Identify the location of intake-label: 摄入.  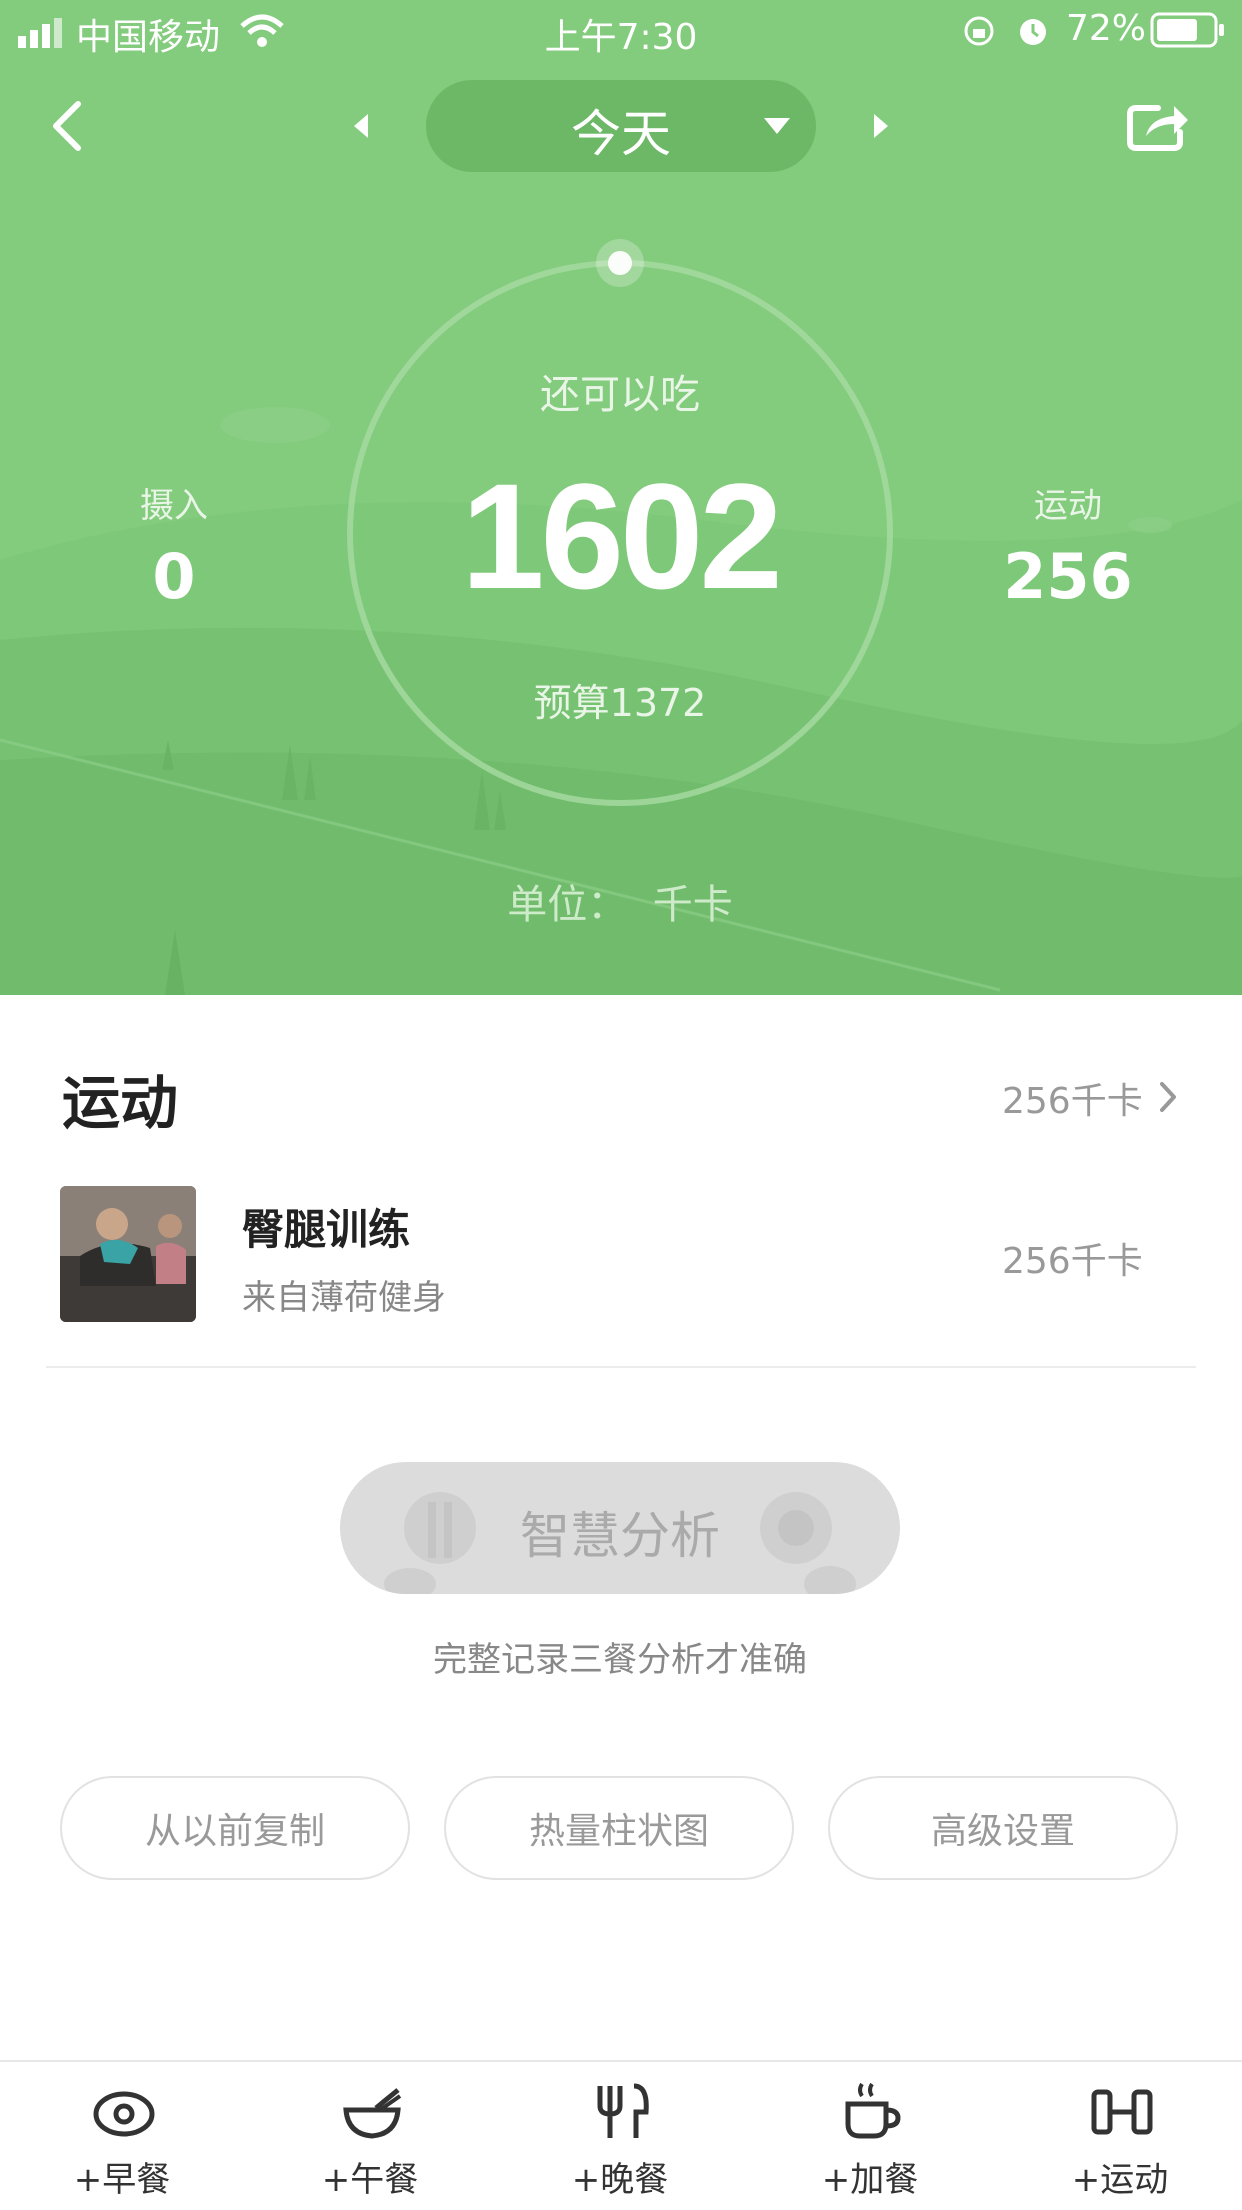
(174, 506).